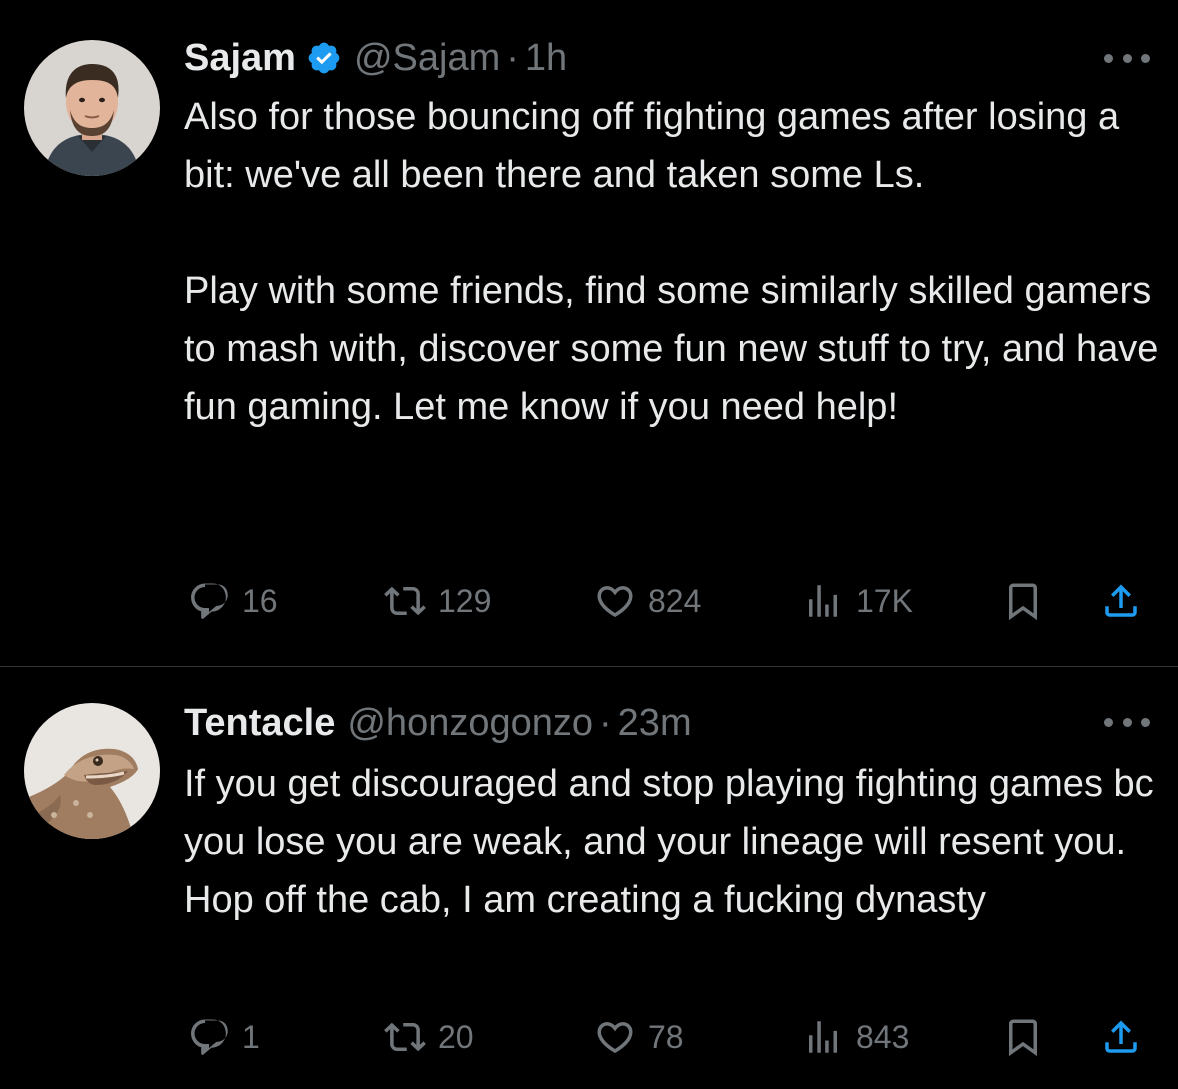 This screenshot has width=1178, height=1089. I want to click on display-name: Sajam, so click(240, 58).